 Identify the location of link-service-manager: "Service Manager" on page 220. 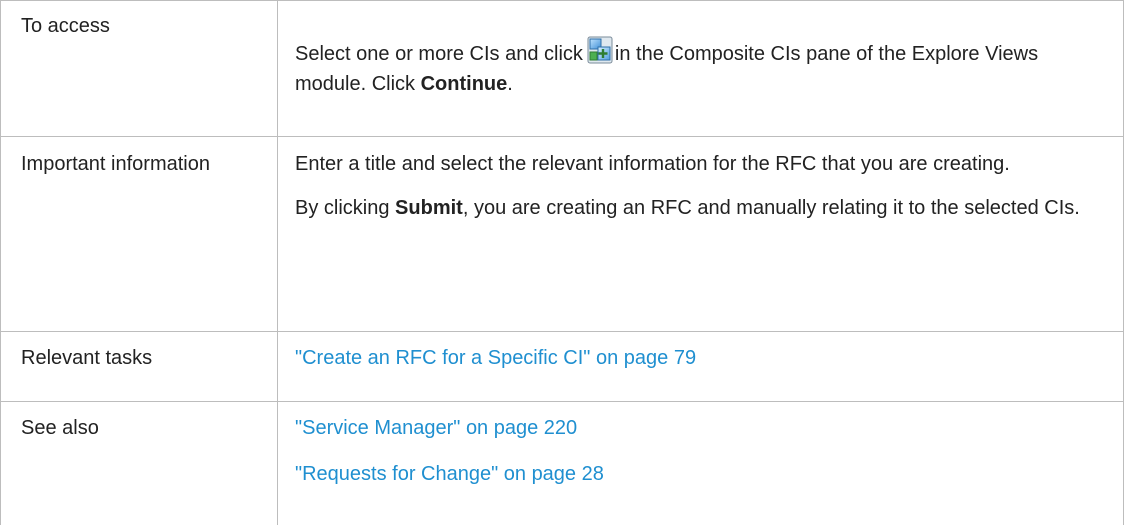
(436, 428).